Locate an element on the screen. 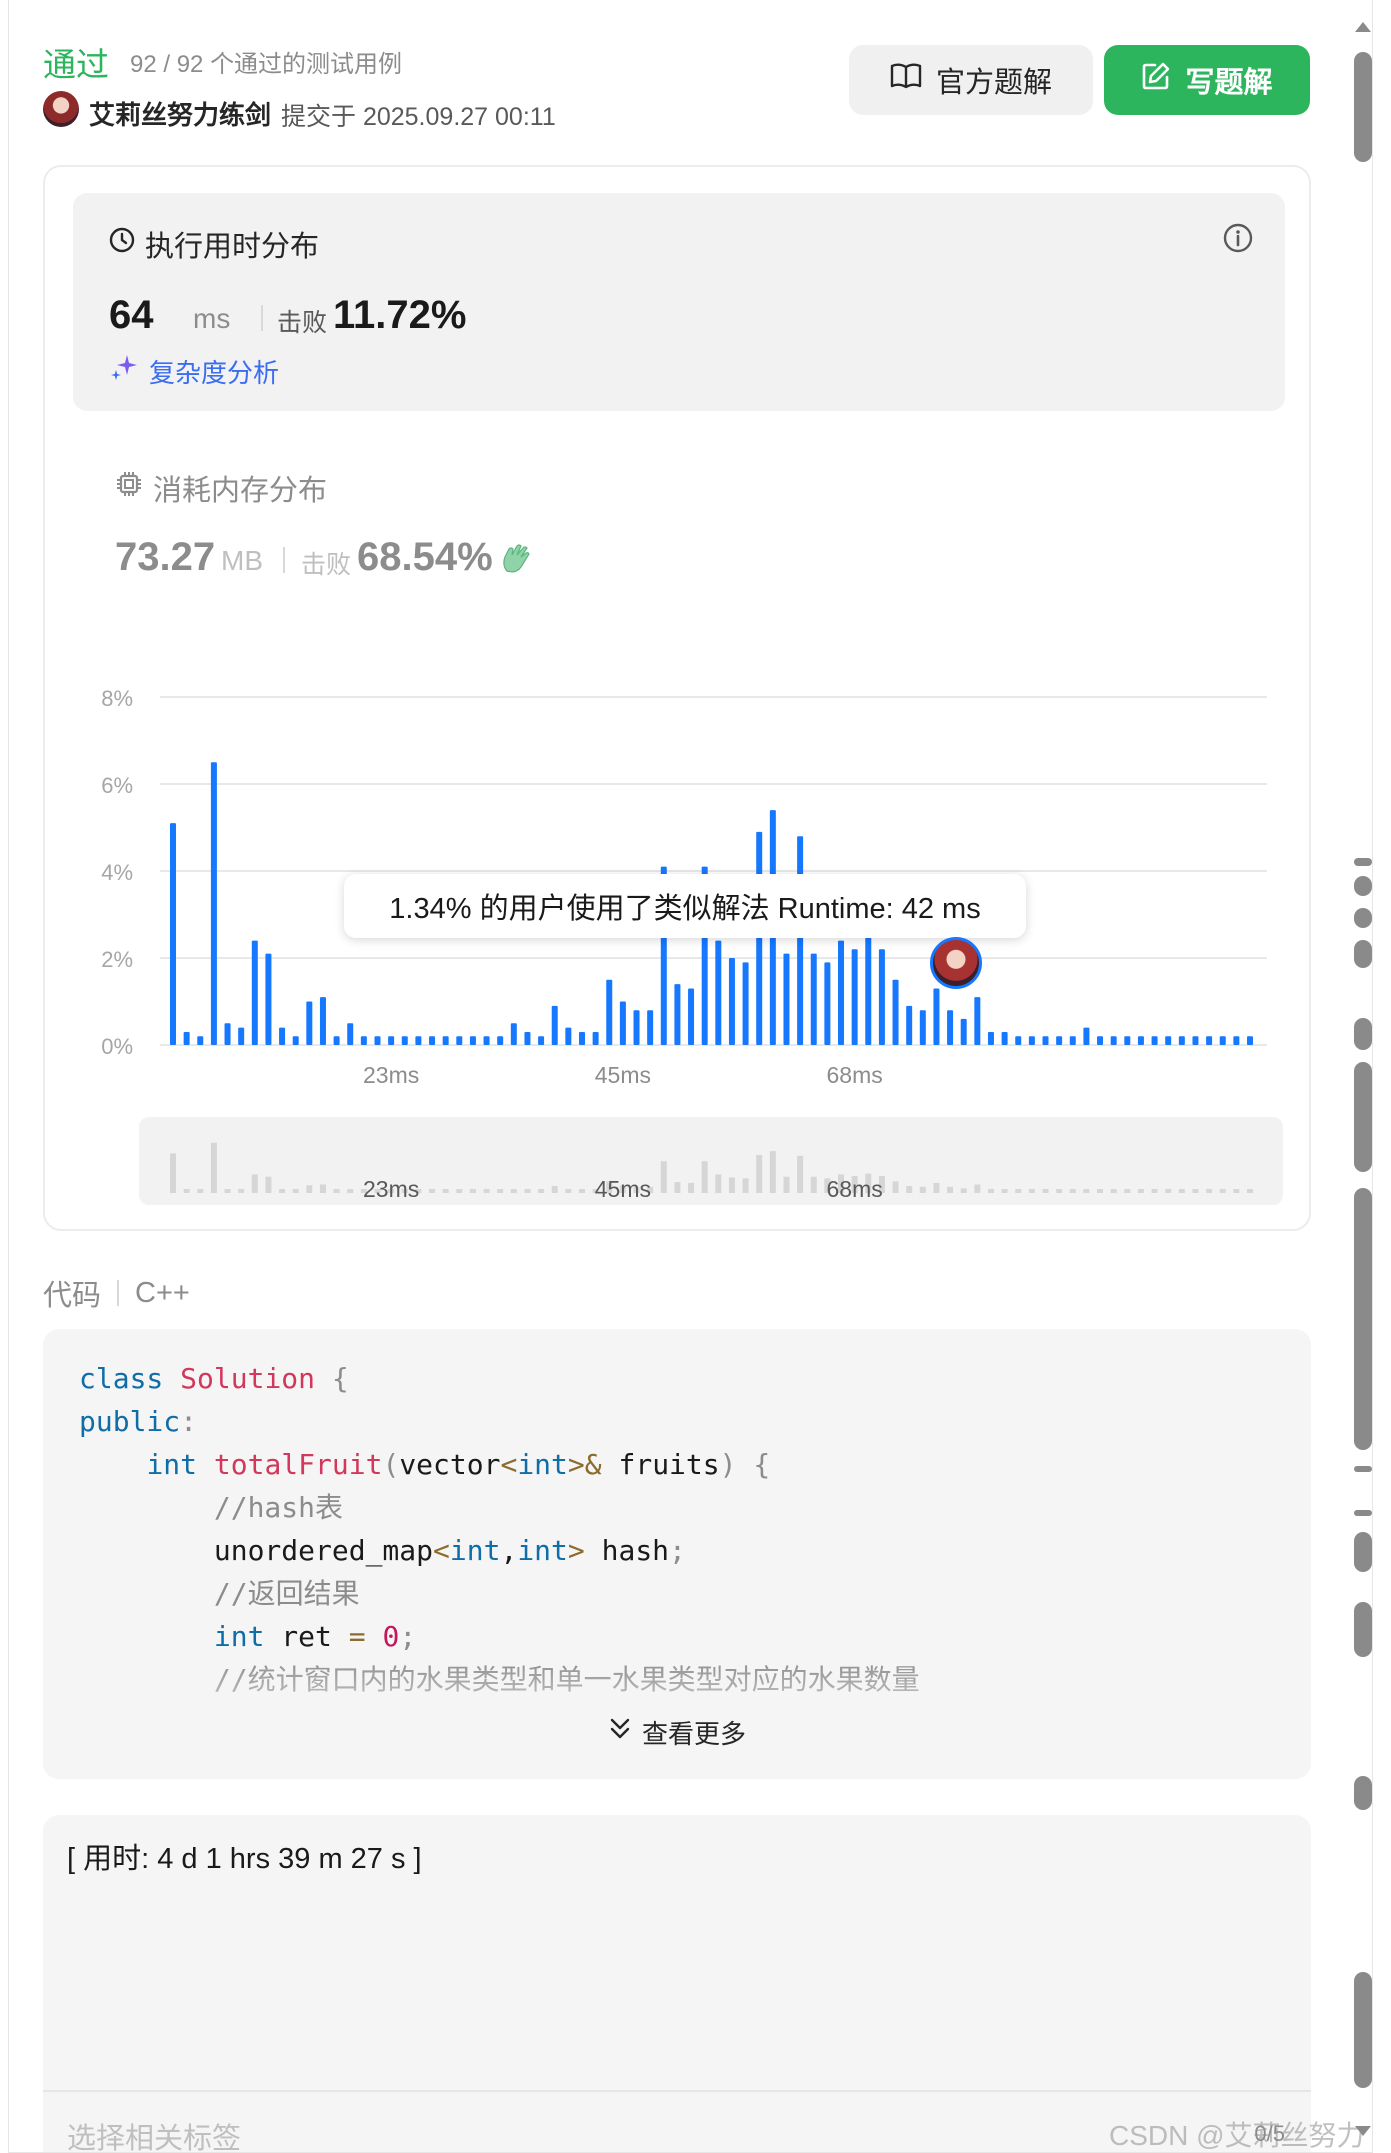 The width and height of the screenshot is (1391, 2153). username-link: 艾莉丝努力练剑 is located at coordinates (180, 113).